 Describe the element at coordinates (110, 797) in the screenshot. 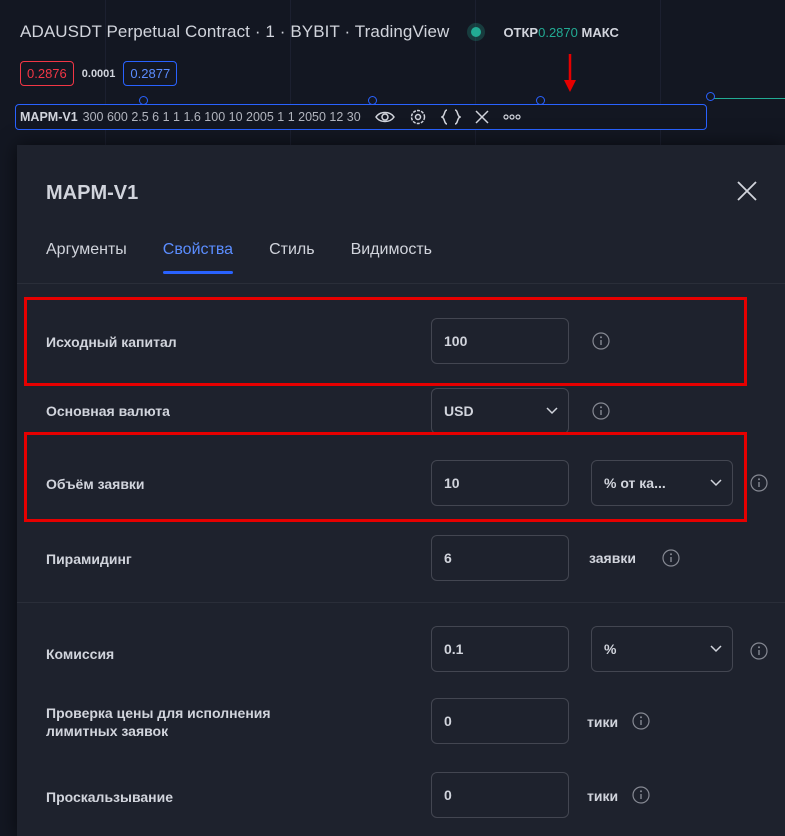

I see `slippage-label: Проскальзывание` at that location.